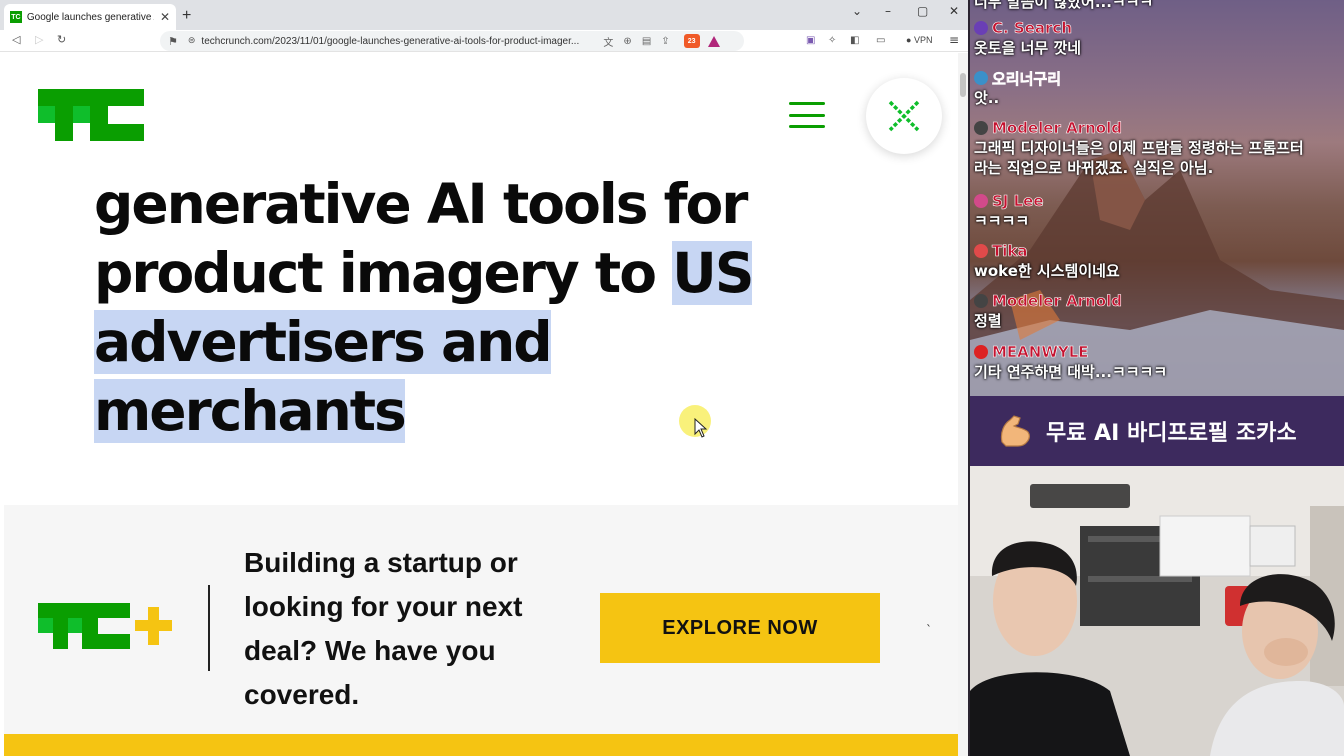  Describe the element at coordinates (1157, 611) in the screenshot. I see `webcam-feed` at that location.